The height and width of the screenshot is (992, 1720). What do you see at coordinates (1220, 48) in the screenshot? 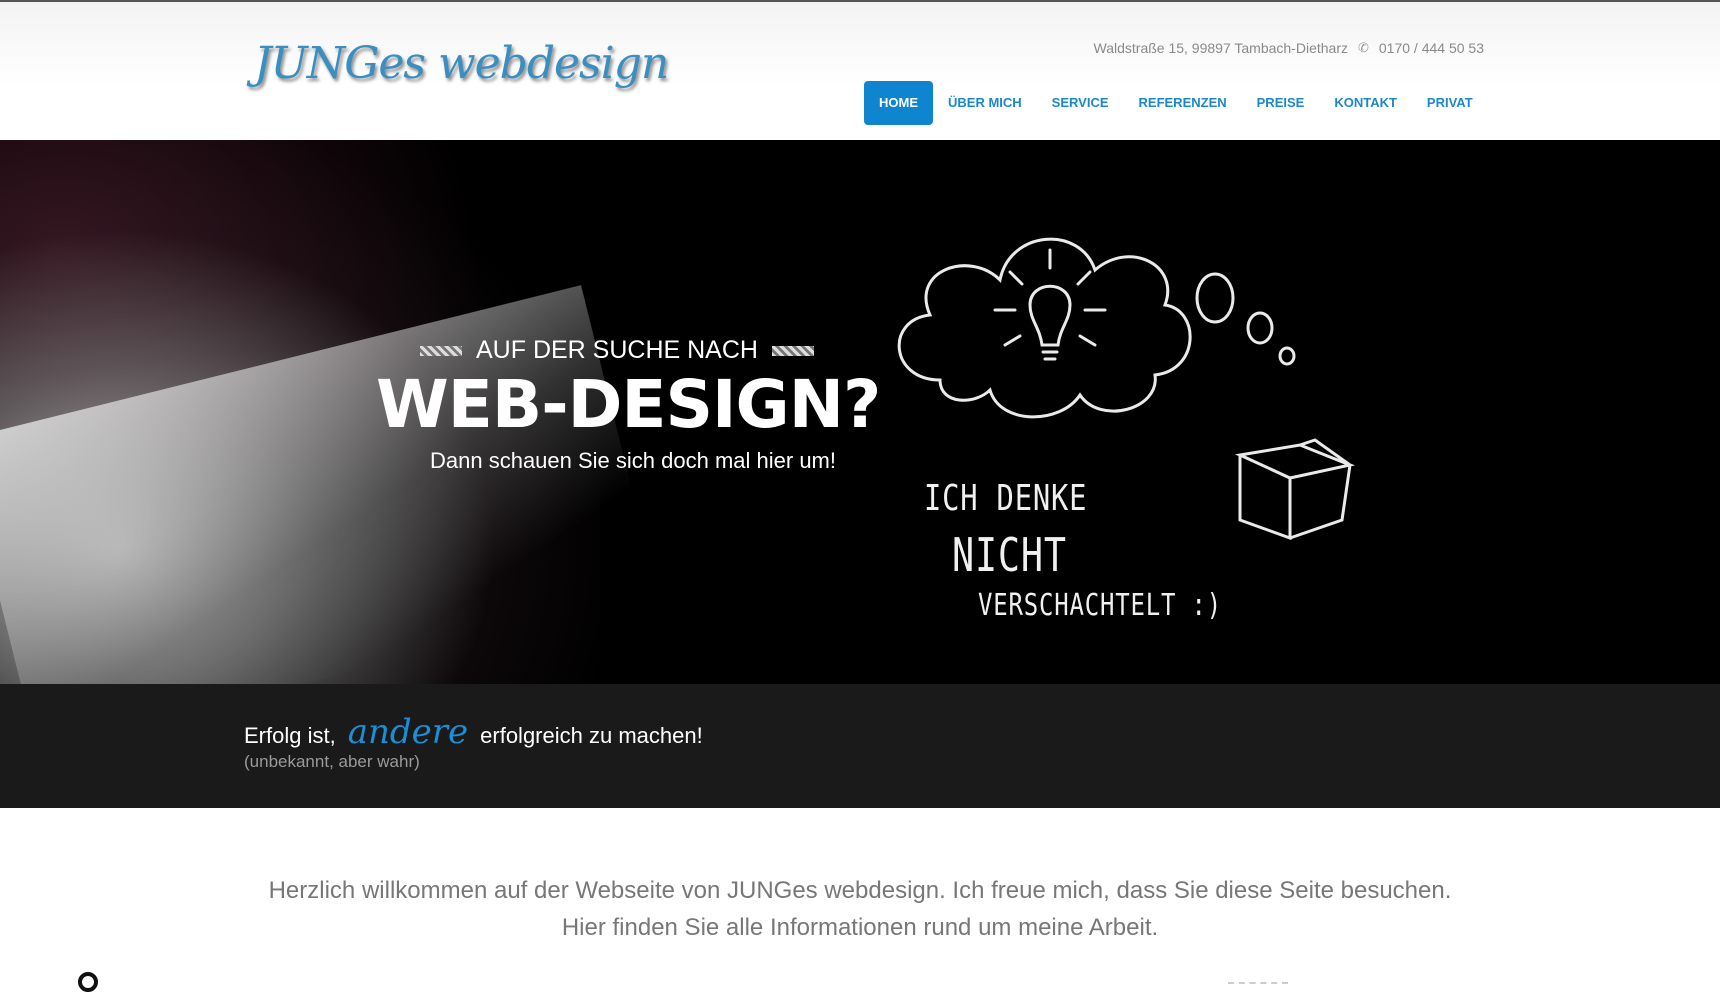
I see `address-text: Waldstraße 15, 99897 Tambach-Dietharz` at bounding box center [1220, 48].